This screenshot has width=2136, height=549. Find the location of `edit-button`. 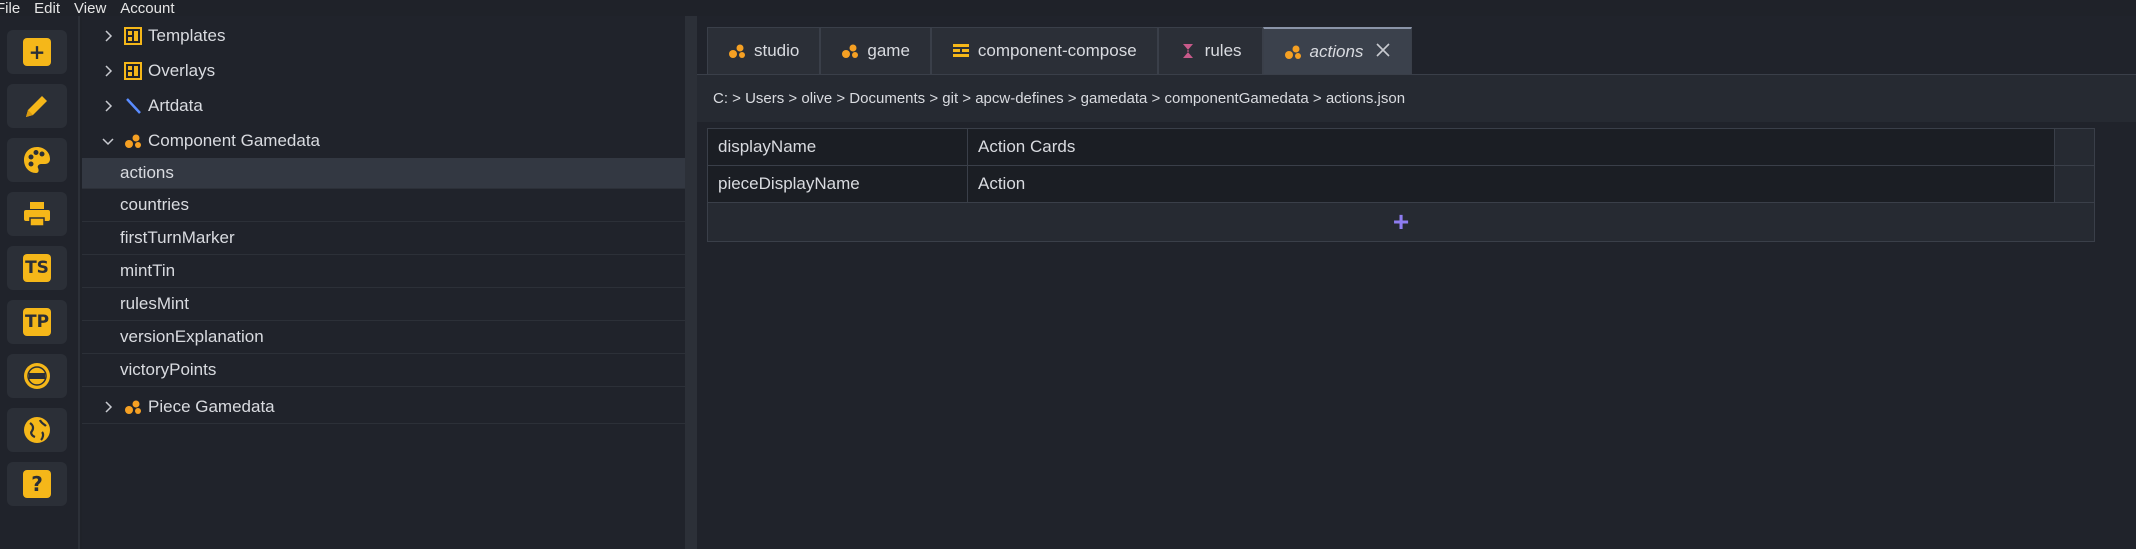

edit-button is located at coordinates (37, 106).